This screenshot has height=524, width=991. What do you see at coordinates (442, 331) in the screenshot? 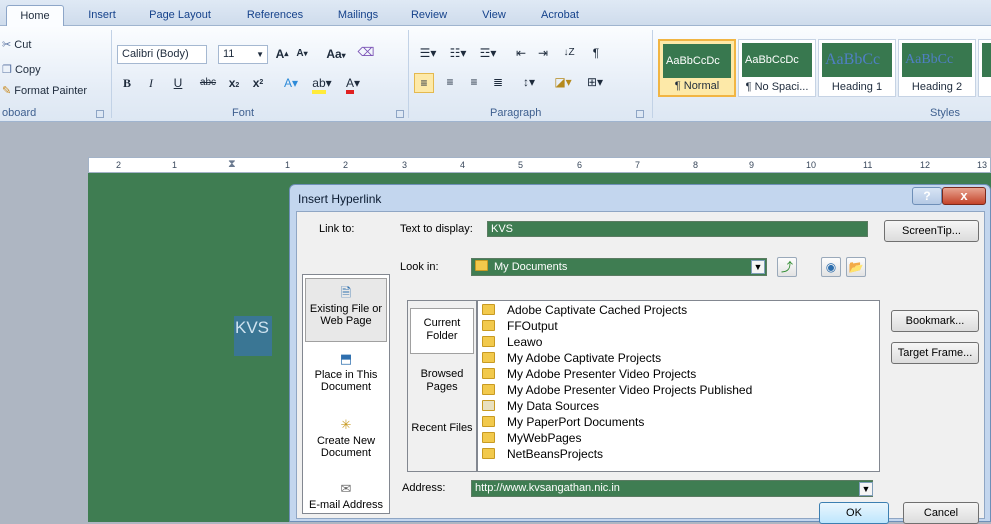
I see `current-folder-tab: Current Folder` at bounding box center [442, 331].